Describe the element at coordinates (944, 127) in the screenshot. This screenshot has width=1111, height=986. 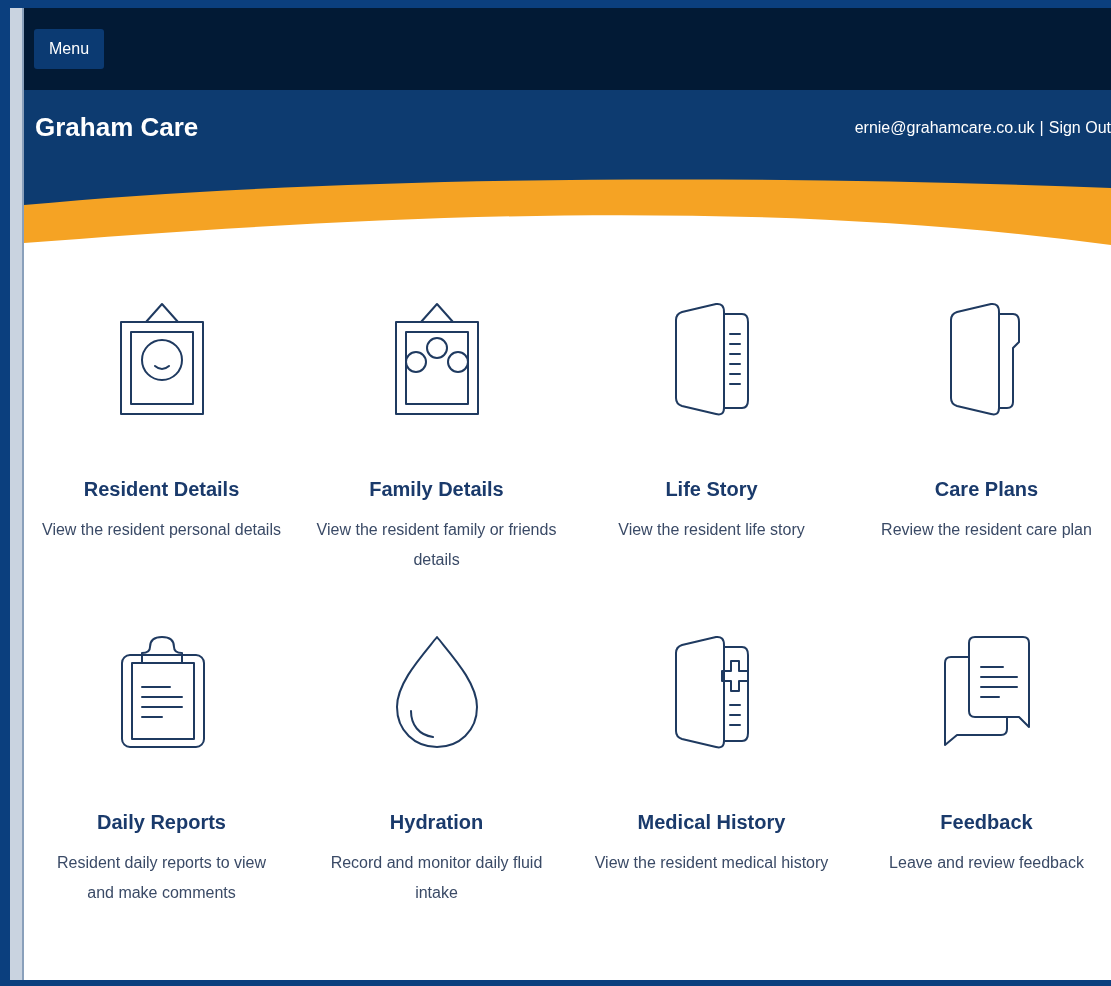
I see `user-email: ernie@grahamcare.co.uk` at that location.